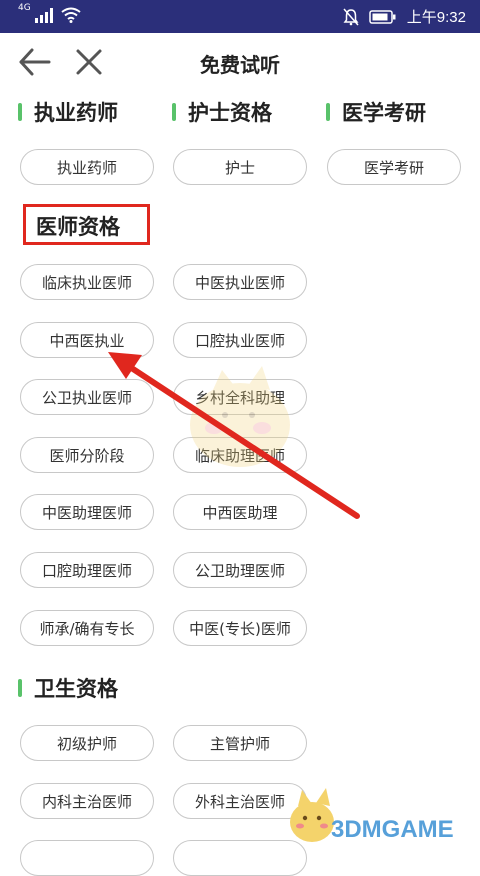 The height and width of the screenshot is (876, 480). I want to click on signal-icon, so click(43, 15).